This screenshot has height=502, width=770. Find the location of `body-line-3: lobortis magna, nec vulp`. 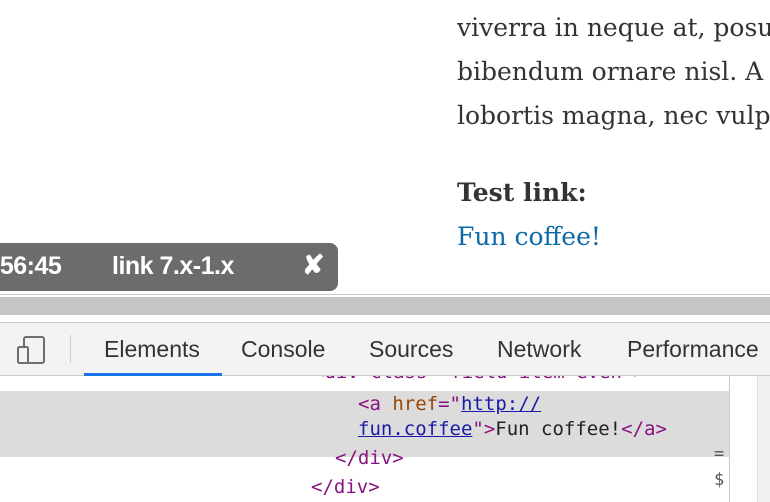

body-line-3: lobortis magna, nec vulp is located at coordinates (613, 115).